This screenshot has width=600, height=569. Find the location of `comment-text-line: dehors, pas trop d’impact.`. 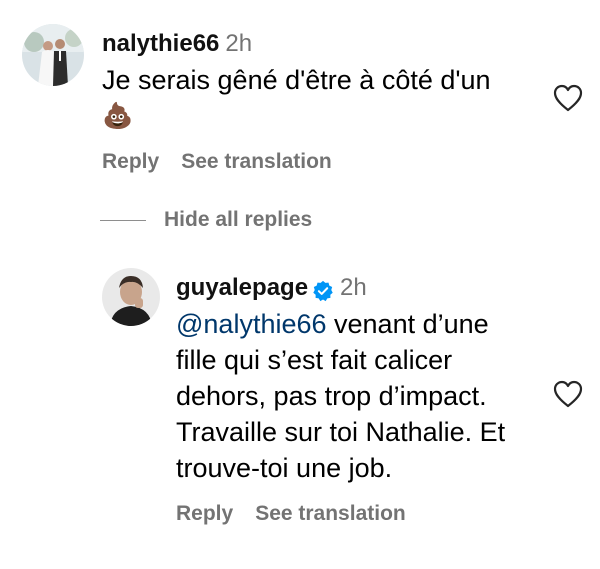

comment-text-line: dehors, pas trop d’impact. is located at coordinates (331, 396).